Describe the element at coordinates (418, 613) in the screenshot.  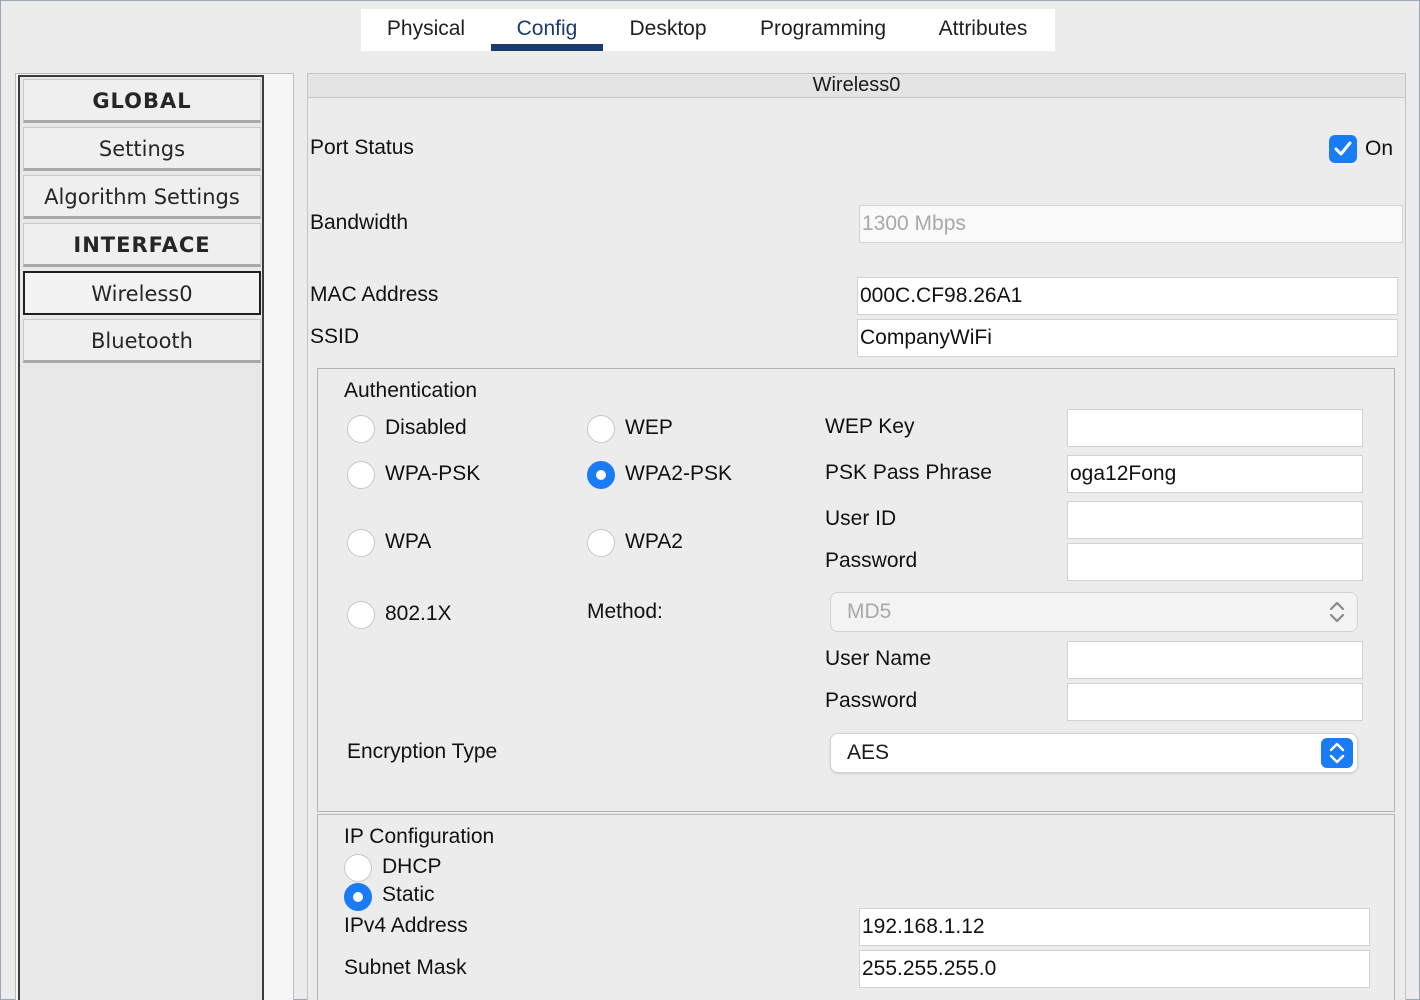
I see `radio-802-1x-label: 802.1X` at that location.